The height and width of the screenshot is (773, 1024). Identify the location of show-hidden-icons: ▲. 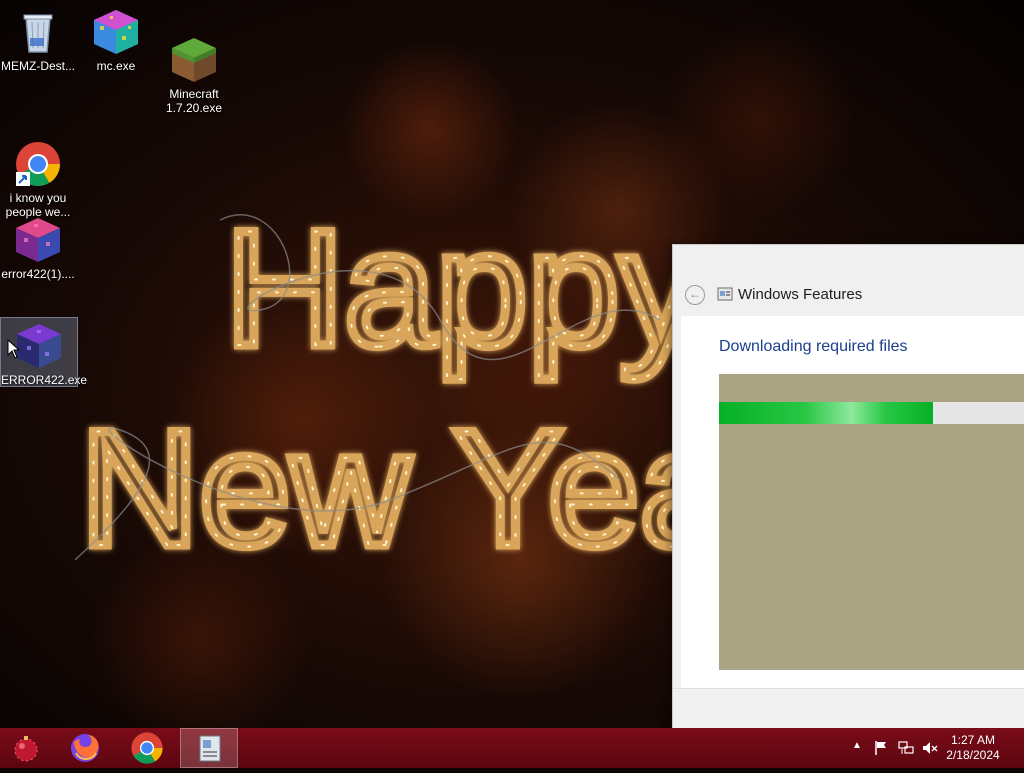
(857, 745).